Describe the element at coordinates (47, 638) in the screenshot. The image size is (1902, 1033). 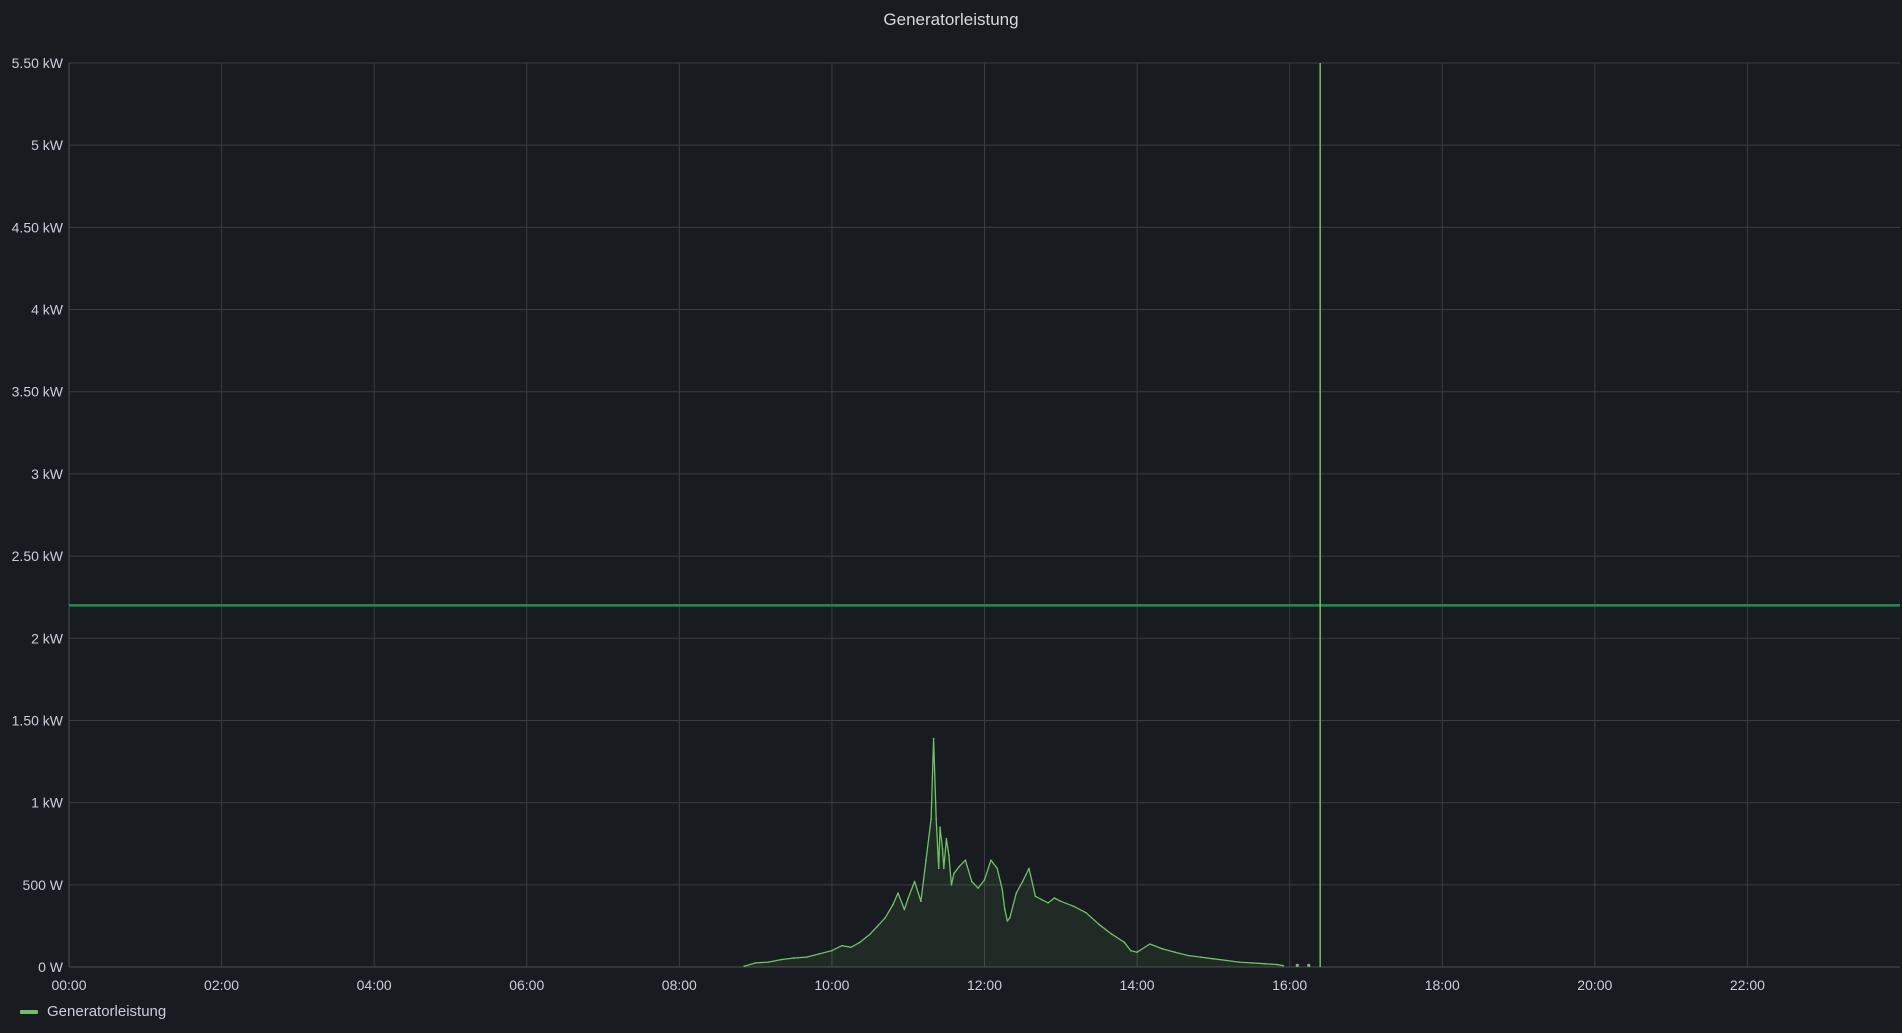
I see `y-tick-label: 2 kW` at that location.